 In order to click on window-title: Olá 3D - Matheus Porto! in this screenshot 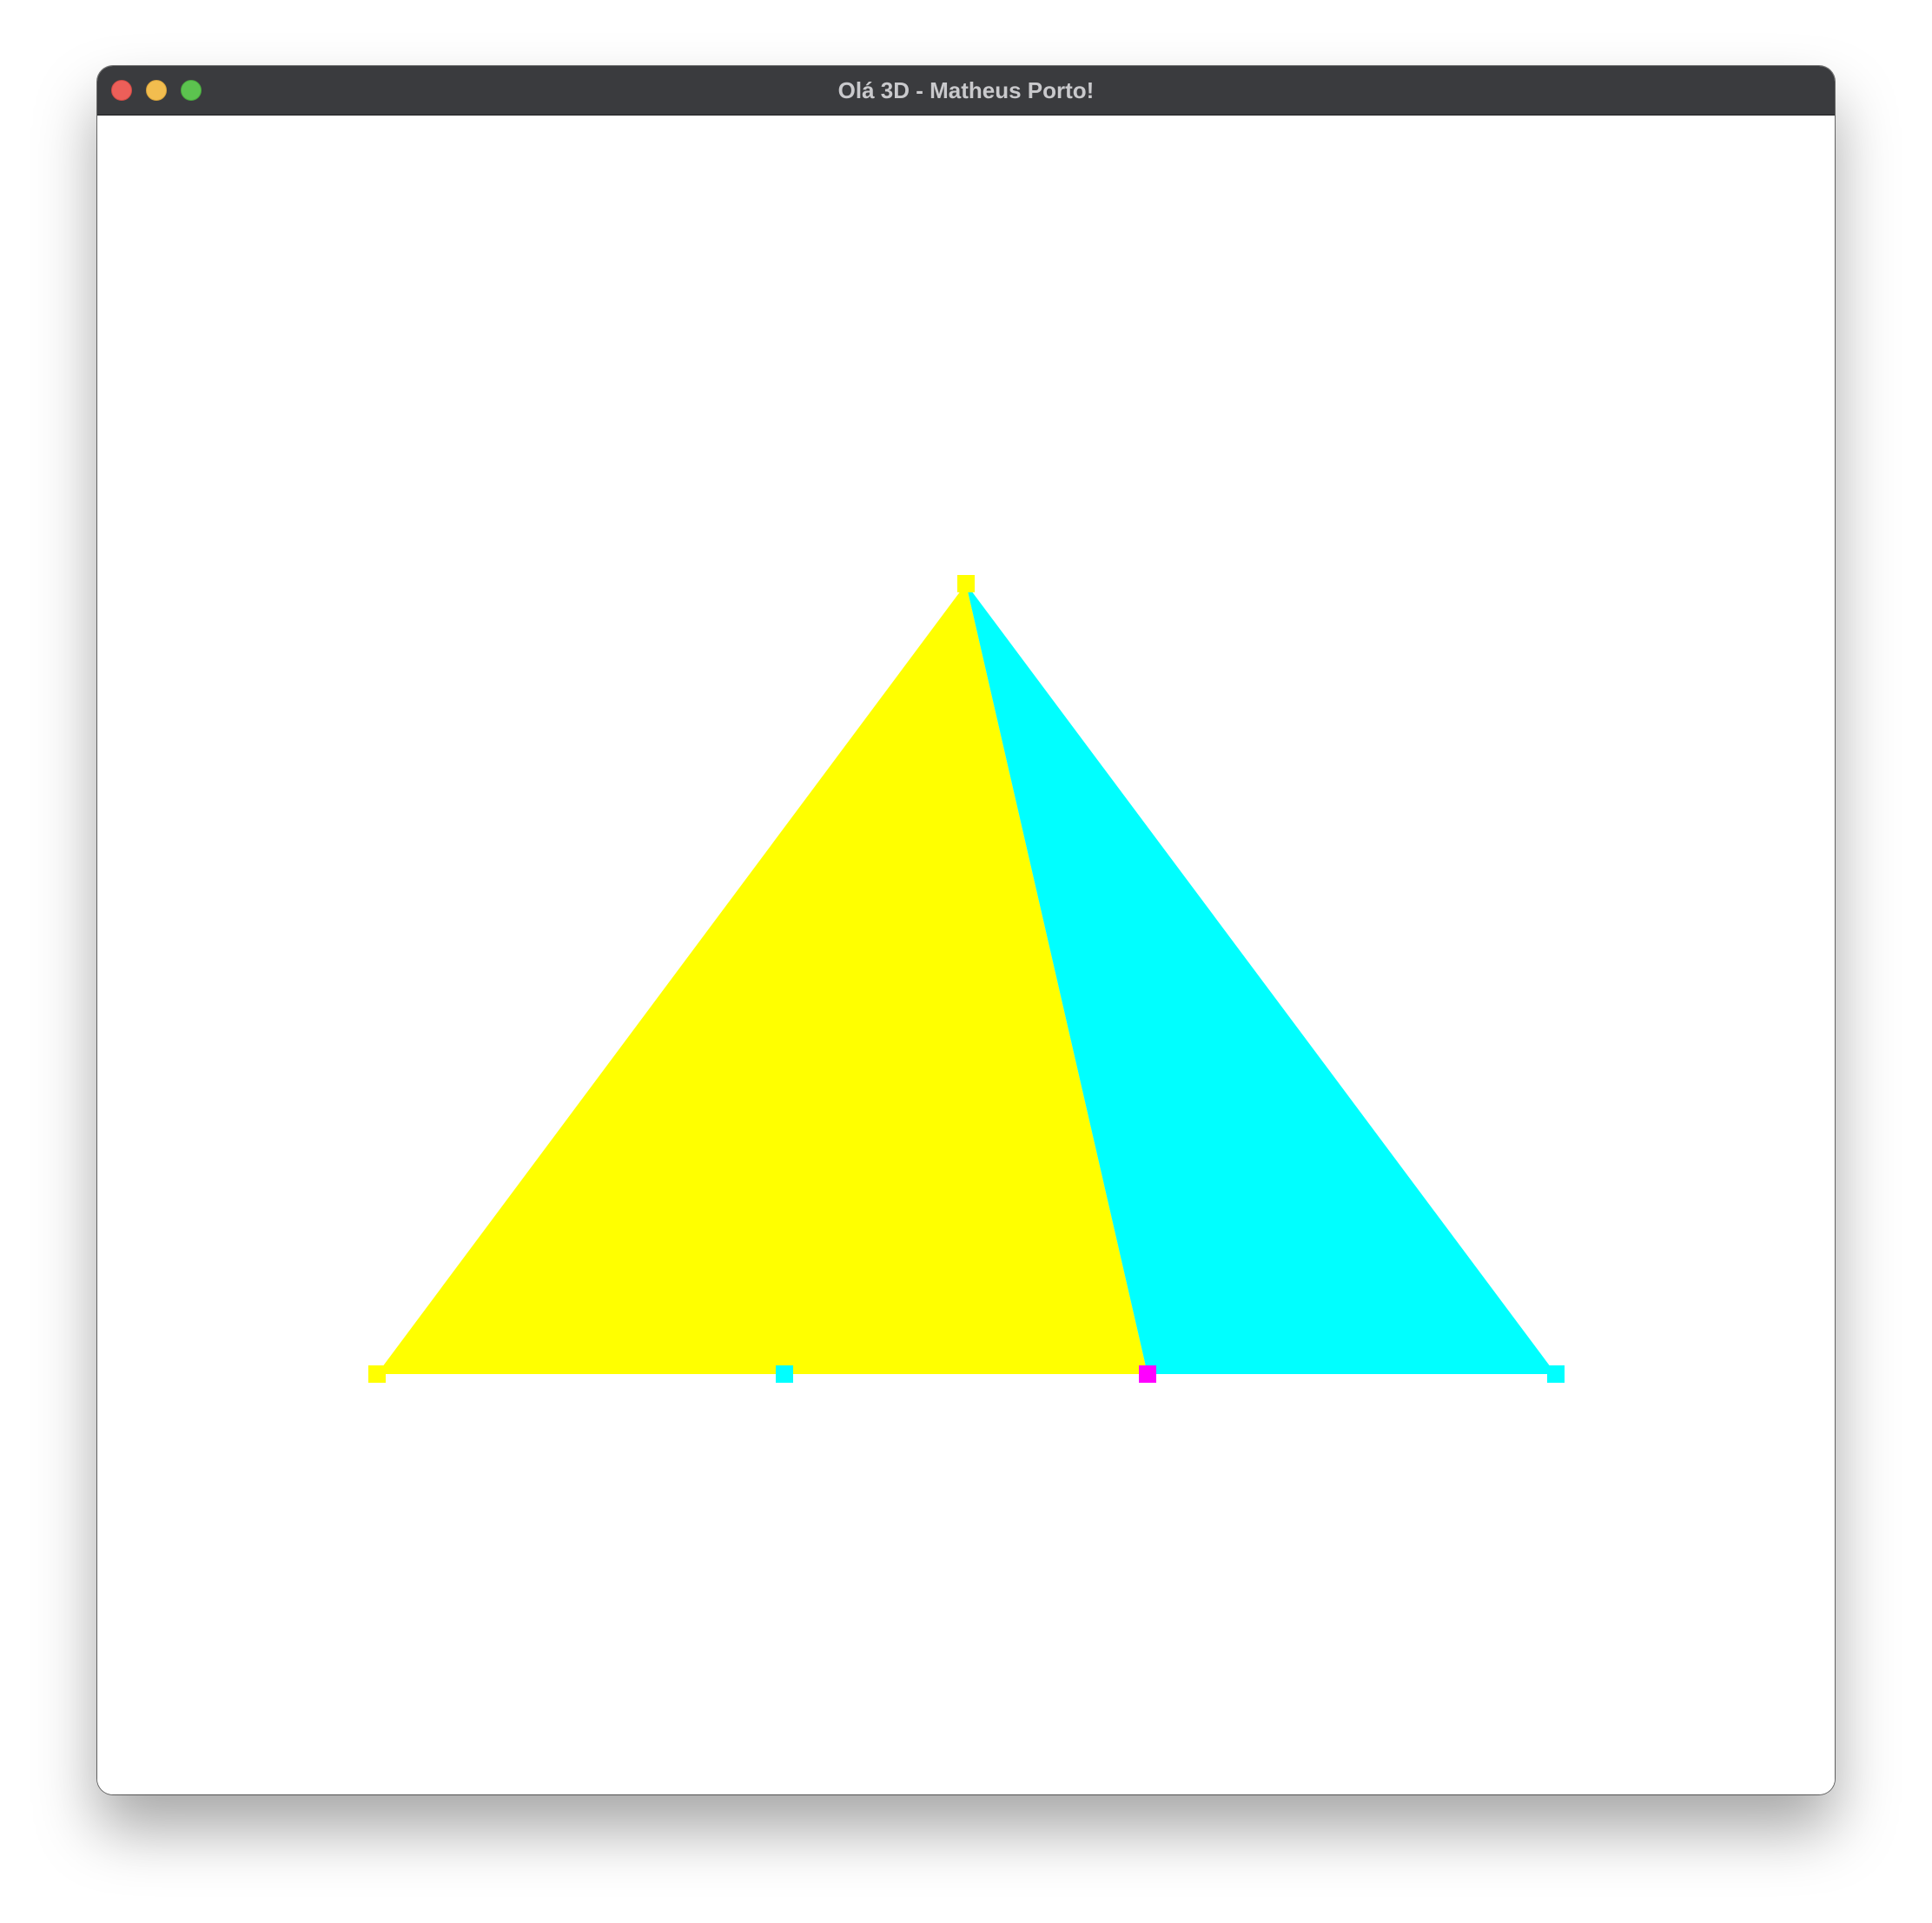, I will do `click(966, 90)`.